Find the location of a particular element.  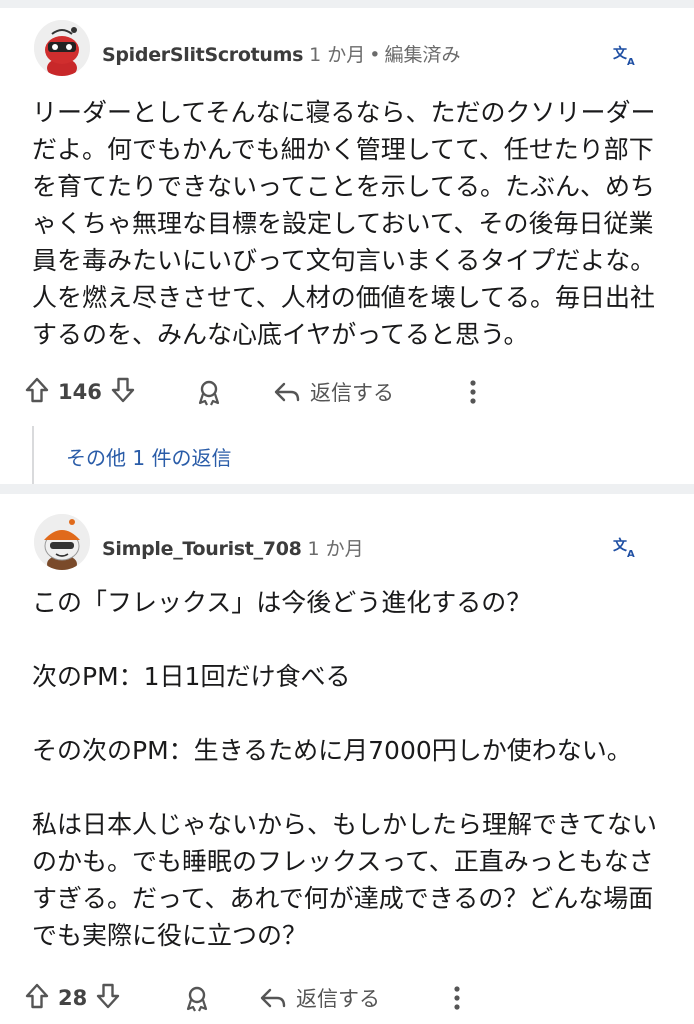

comment-meta: Simple_Tourist_708 1 か月 is located at coordinates (233, 547).